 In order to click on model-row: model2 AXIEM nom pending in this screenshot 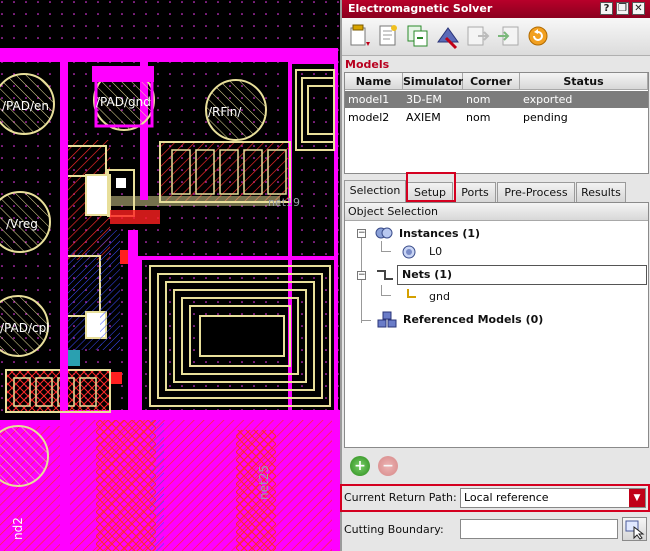, I will do `click(496, 117)`.